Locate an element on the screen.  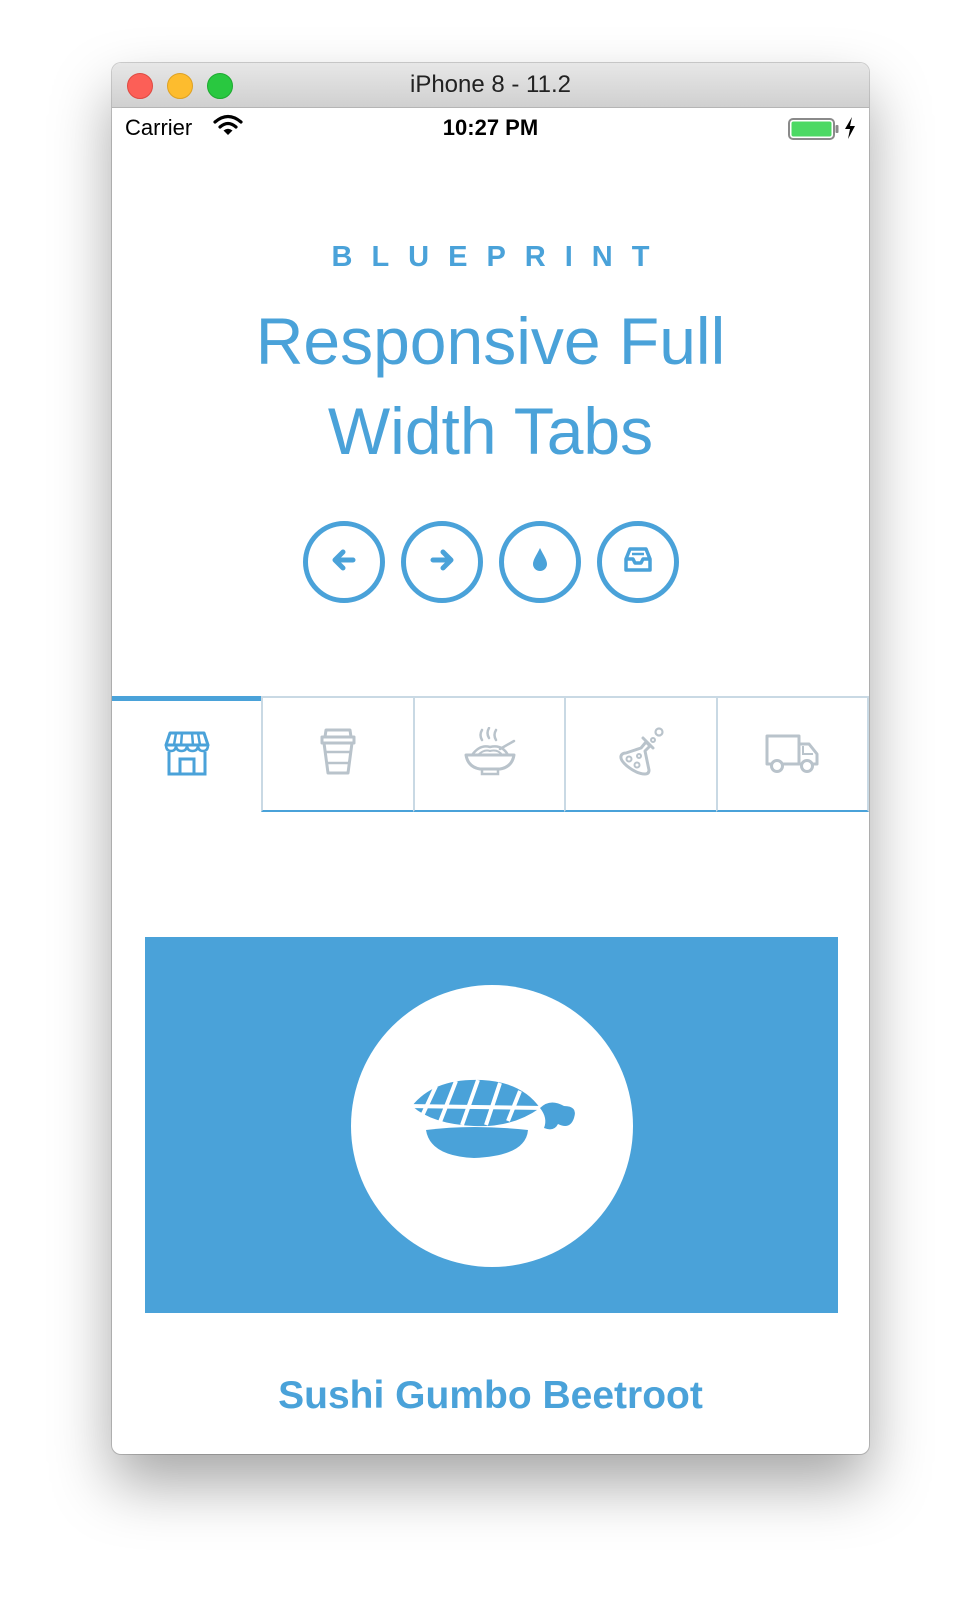
drop-button is located at coordinates (539, 562).